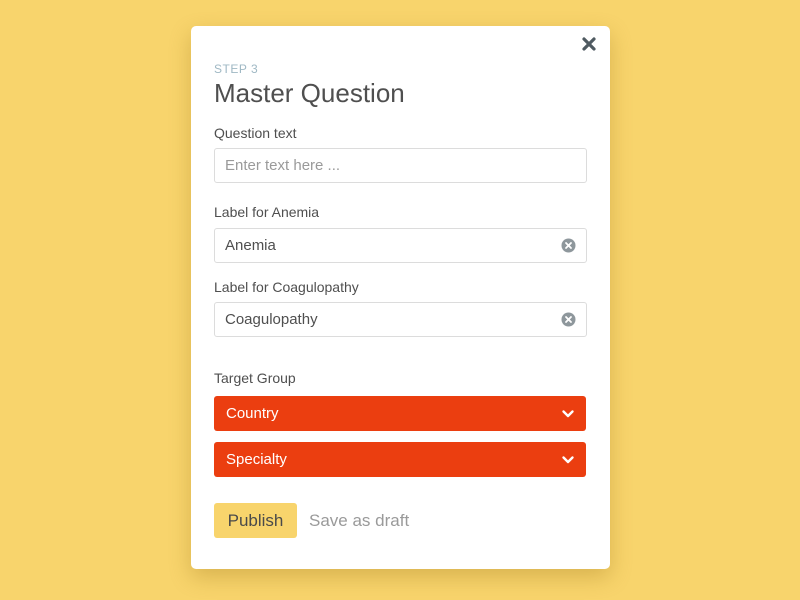 The height and width of the screenshot is (600, 800). I want to click on publish-button: Publish, so click(255, 520).